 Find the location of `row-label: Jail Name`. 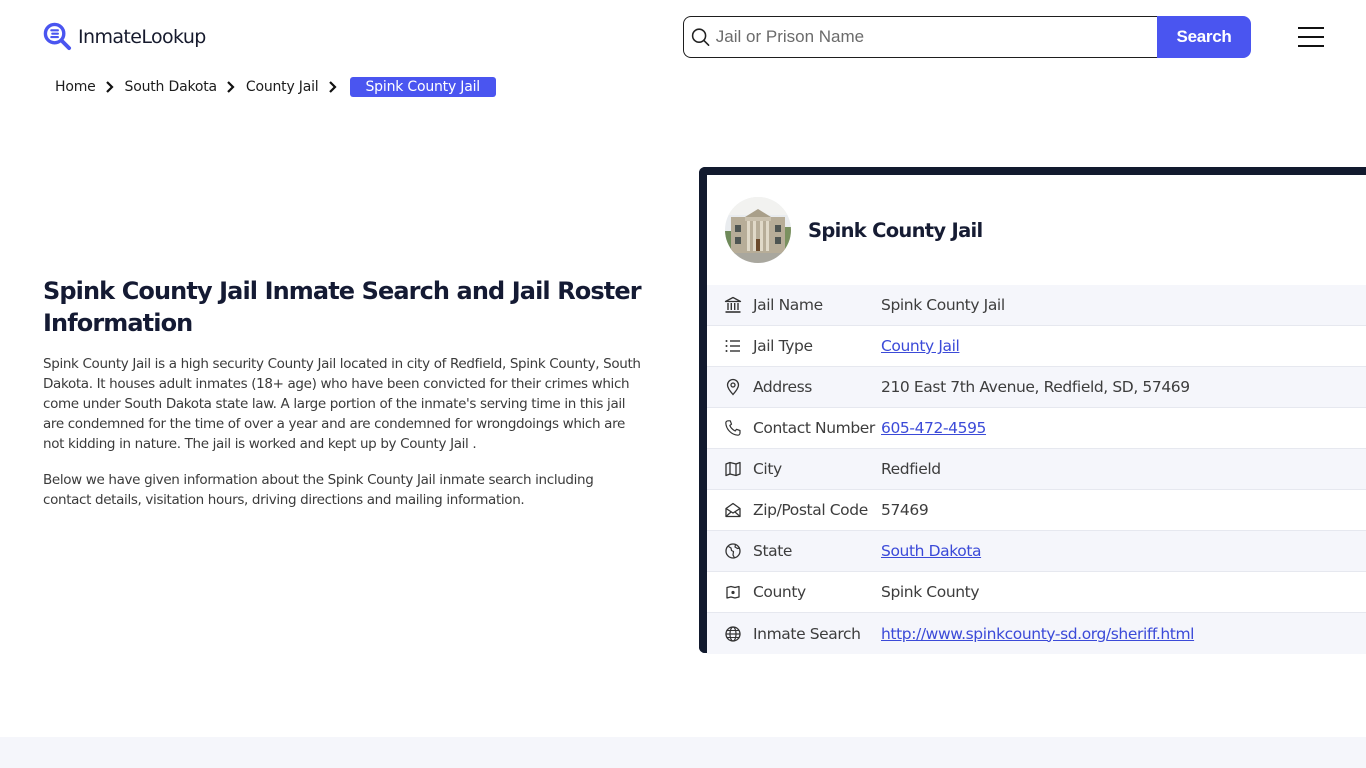

row-label: Jail Name is located at coordinates (788, 305).